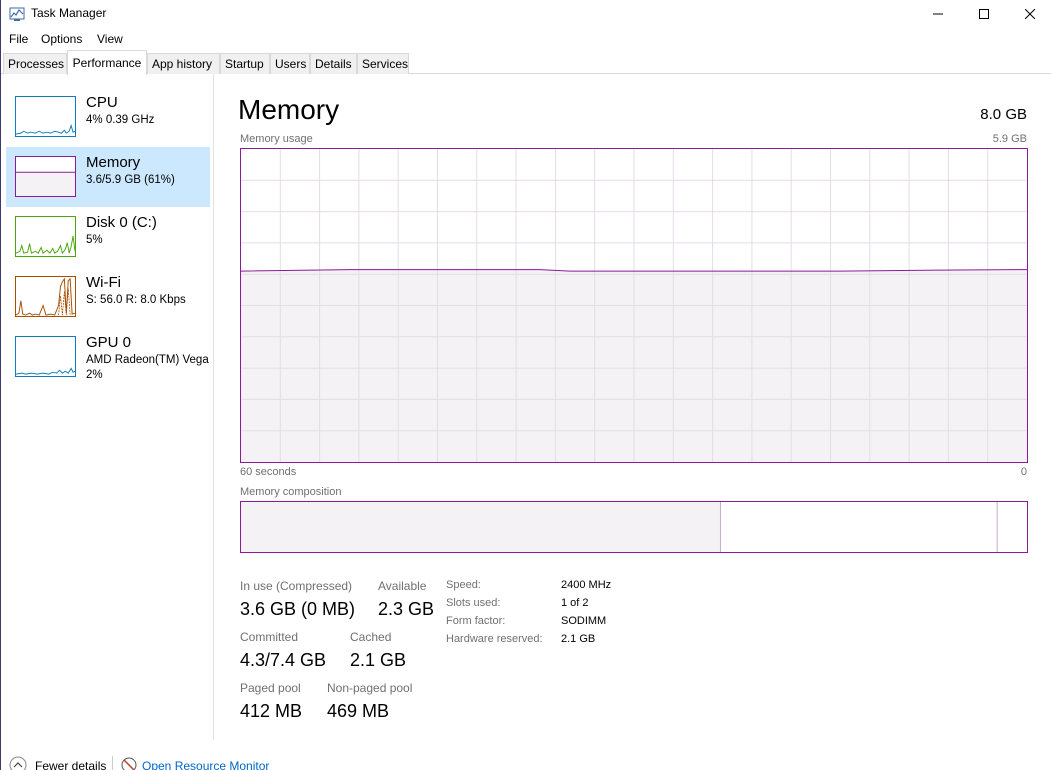 The width and height of the screenshot is (1051, 770). Describe the element at coordinates (107, 62) in the screenshot. I see `tab-performance: Performance` at that location.